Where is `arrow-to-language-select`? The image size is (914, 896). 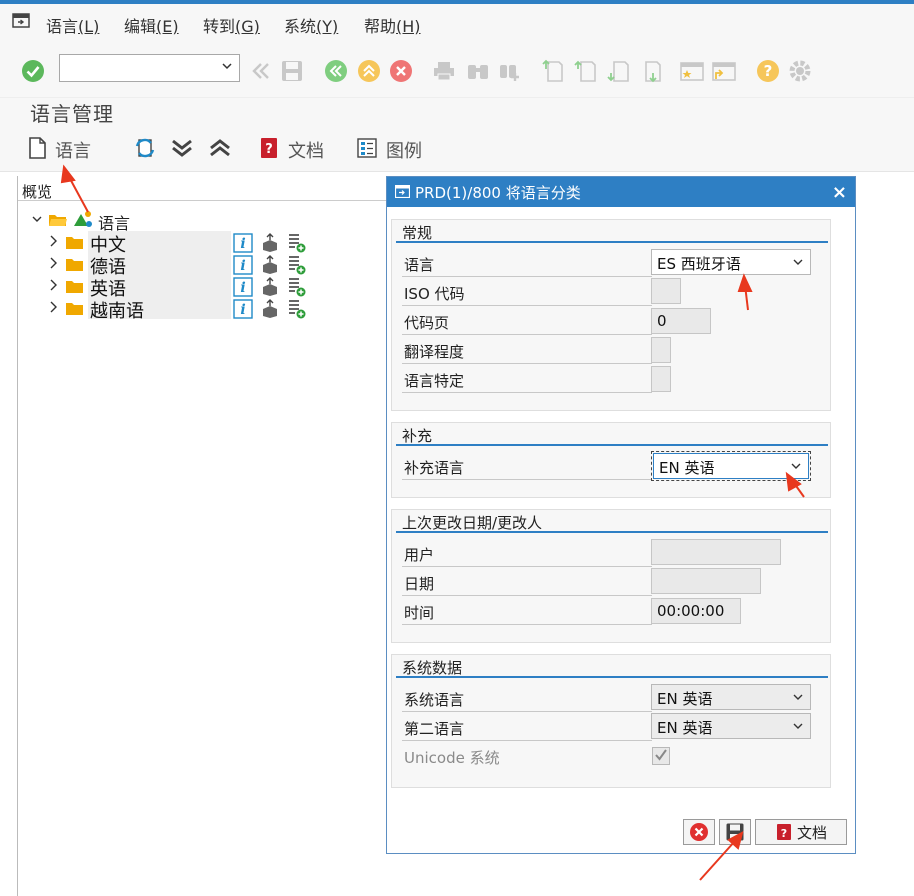 arrow-to-language-select is located at coordinates (745, 292).